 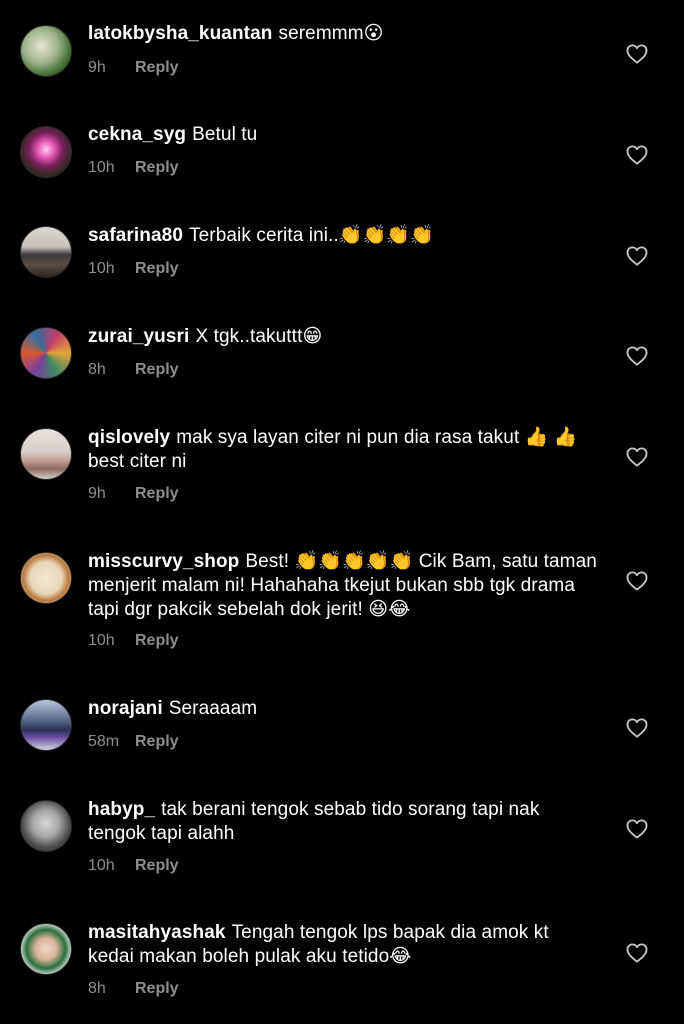 What do you see at coordinates (125, 708) in the screenshot?
I see `comment-username: norajani` at bounding box center [125, 708].